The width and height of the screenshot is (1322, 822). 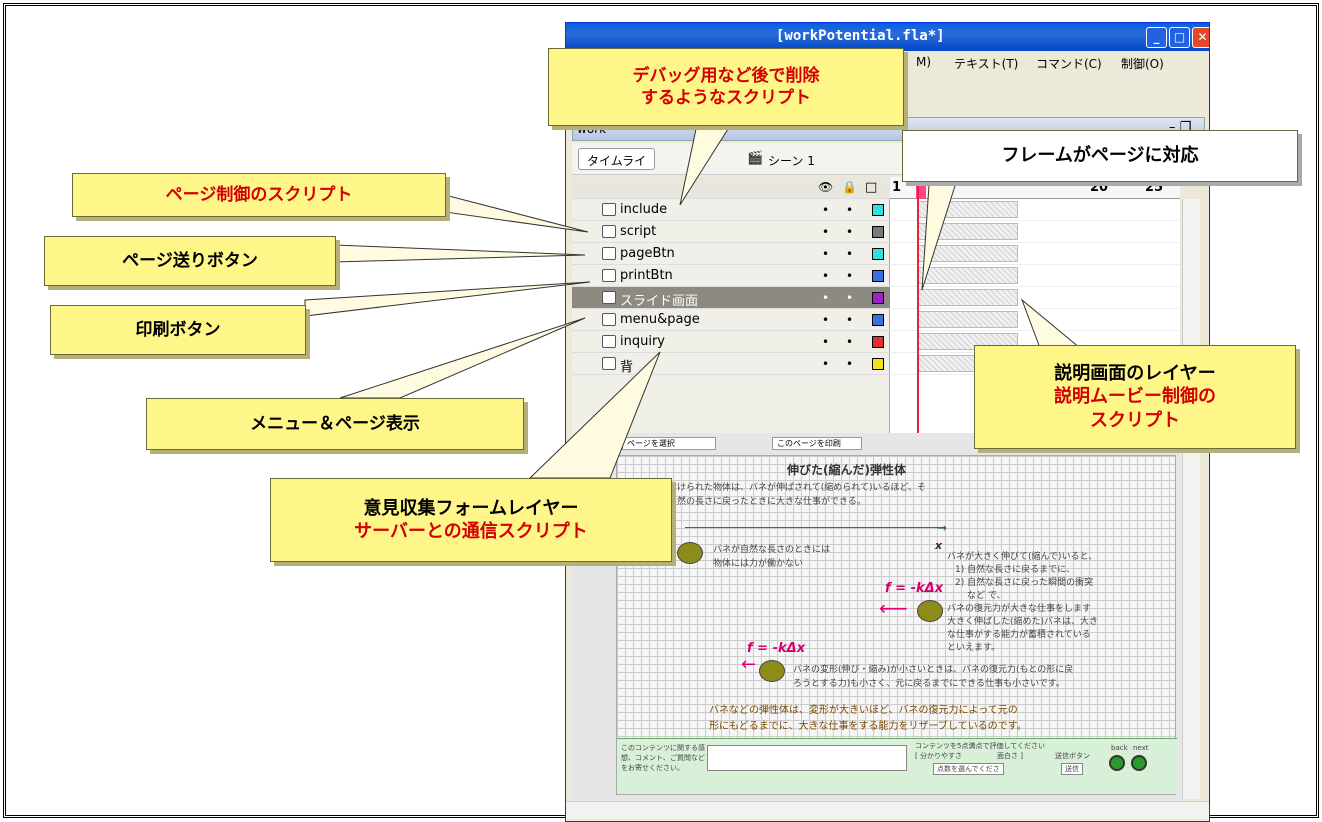 What do you see at coordinates (1191, 499) in the screenshot?
I see `vertical-scrollbar` at bounding box center [1191, 499].